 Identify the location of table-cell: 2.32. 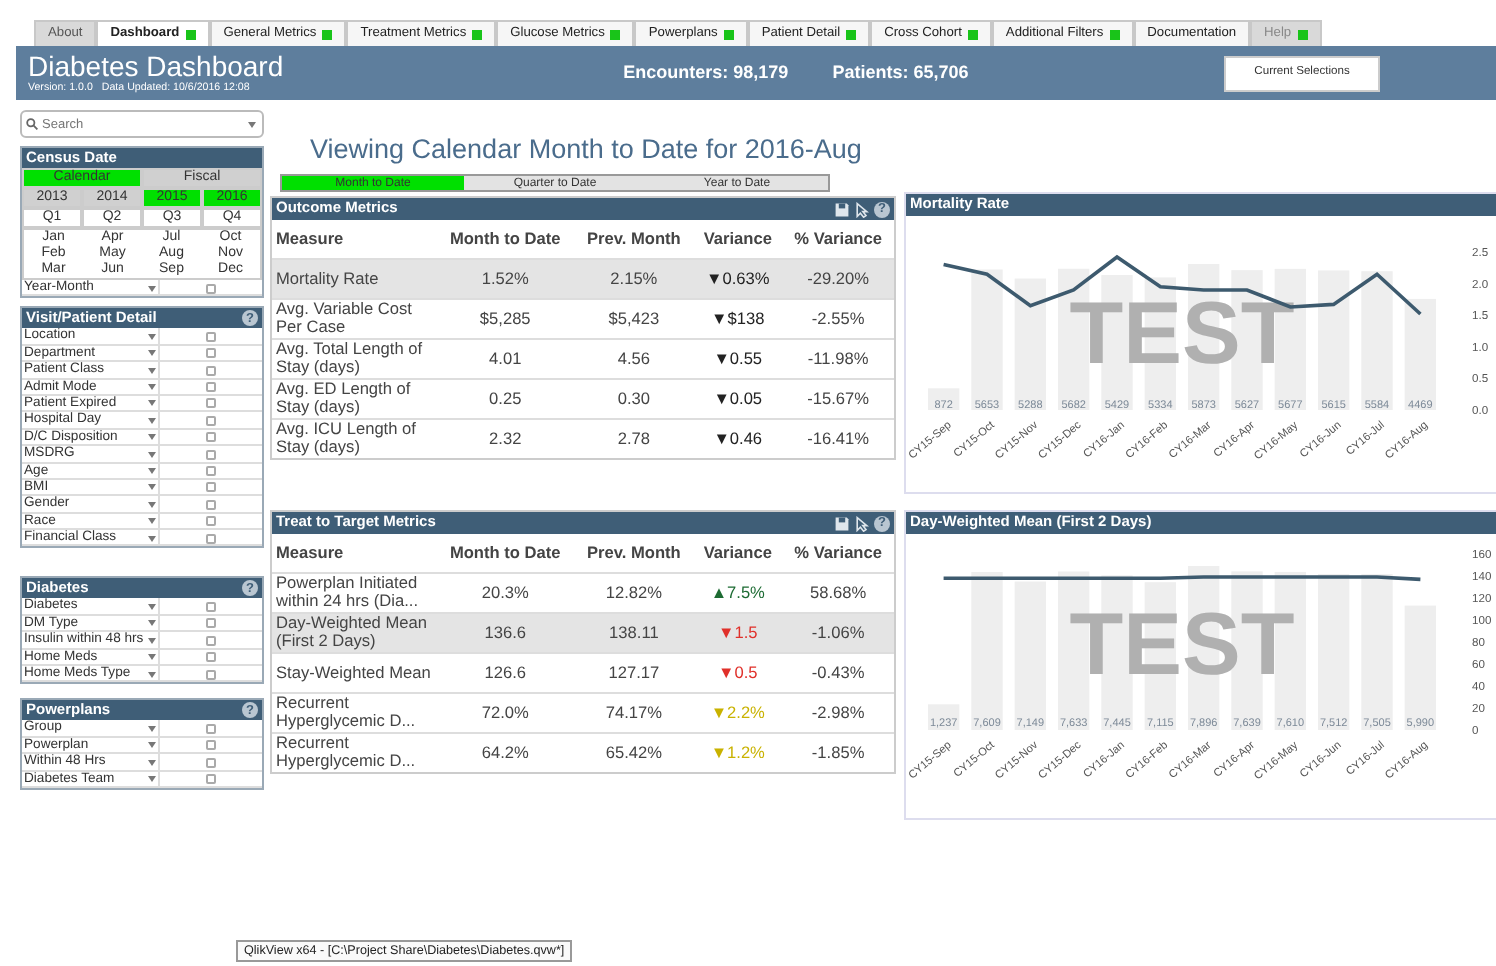
(505, 438).